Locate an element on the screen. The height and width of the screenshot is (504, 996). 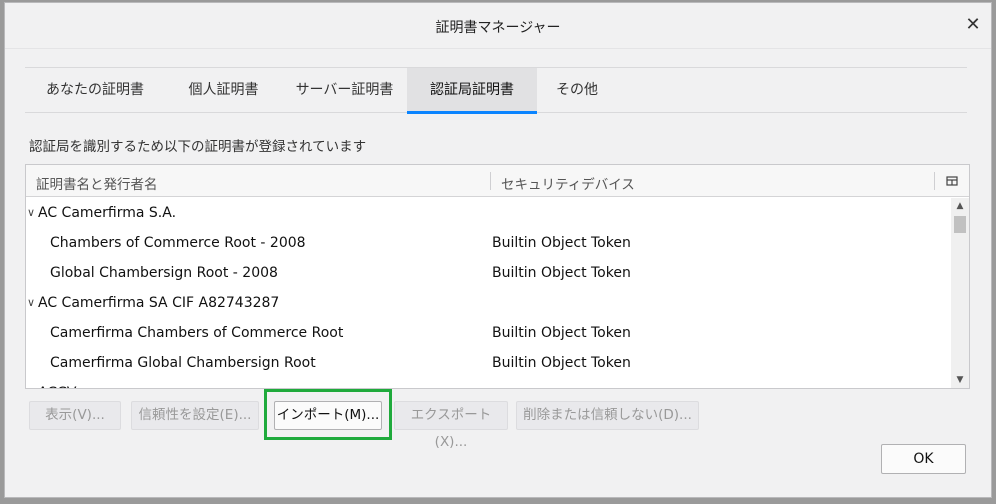
certificate-name: Camerfirma Global Chambersign Root is located at coordinates (183, 363).